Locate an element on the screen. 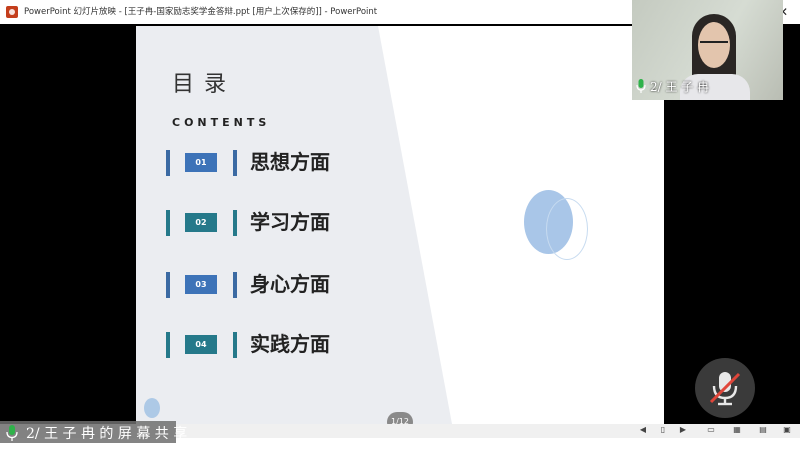  screen-share-label: 2/ 王 子 冉 的 屏 幕 共 享 is located at coordinates (93, 432).